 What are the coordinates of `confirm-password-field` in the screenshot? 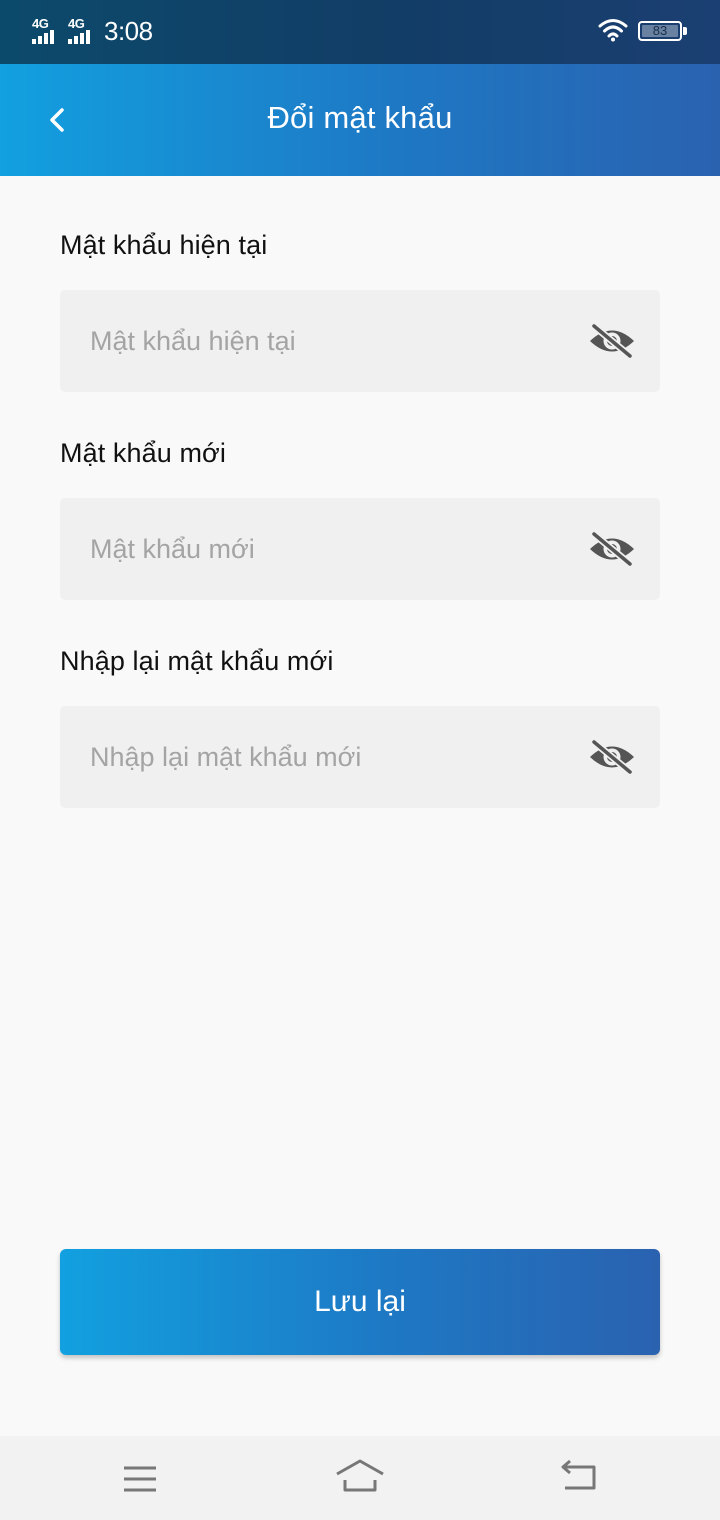 It's located at (360, 757).